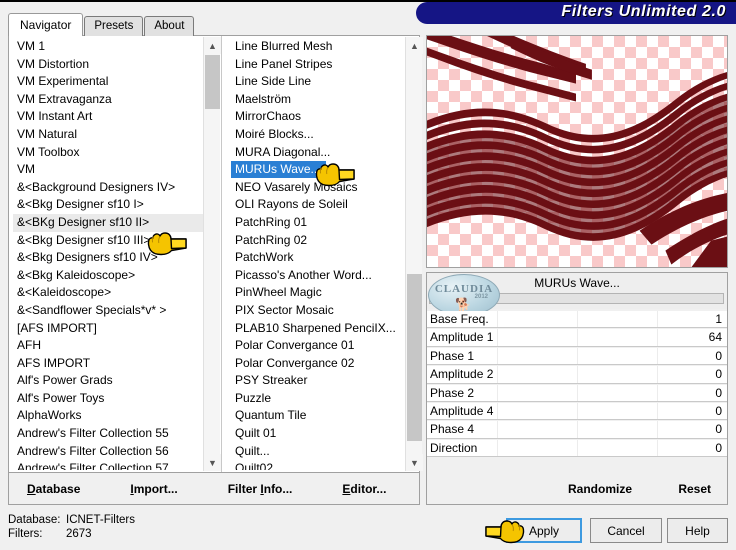 The width and height of the screenshot is (736, 550). What do you see at coordinates (108, 153) in the screenshot?
I see `category-list-item: VM Toolbox` at bounding box center [108, 153].